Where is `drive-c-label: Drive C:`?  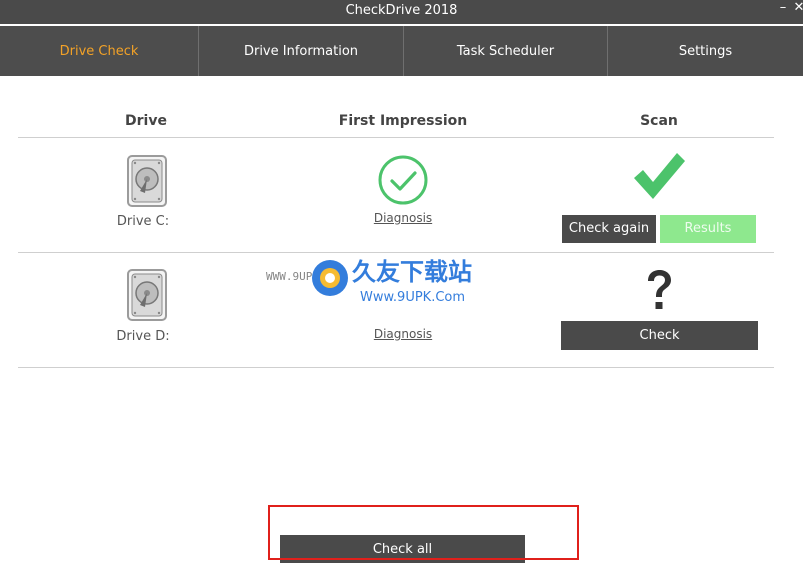
drive-c-label: Drive C: is located at coordinates (143, 221).